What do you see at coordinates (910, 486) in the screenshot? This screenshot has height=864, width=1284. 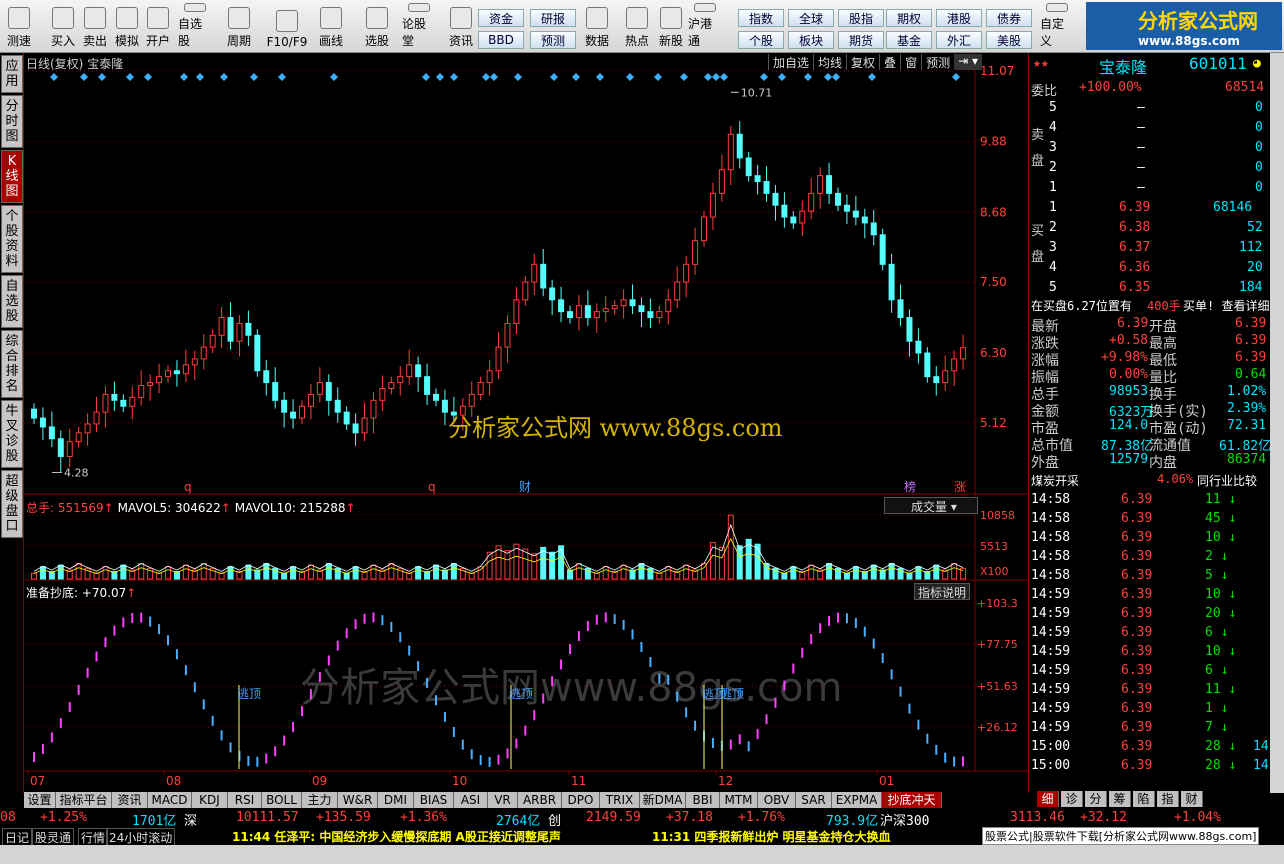 I see `event-marker: 榜` at bounding box center [910, 486].